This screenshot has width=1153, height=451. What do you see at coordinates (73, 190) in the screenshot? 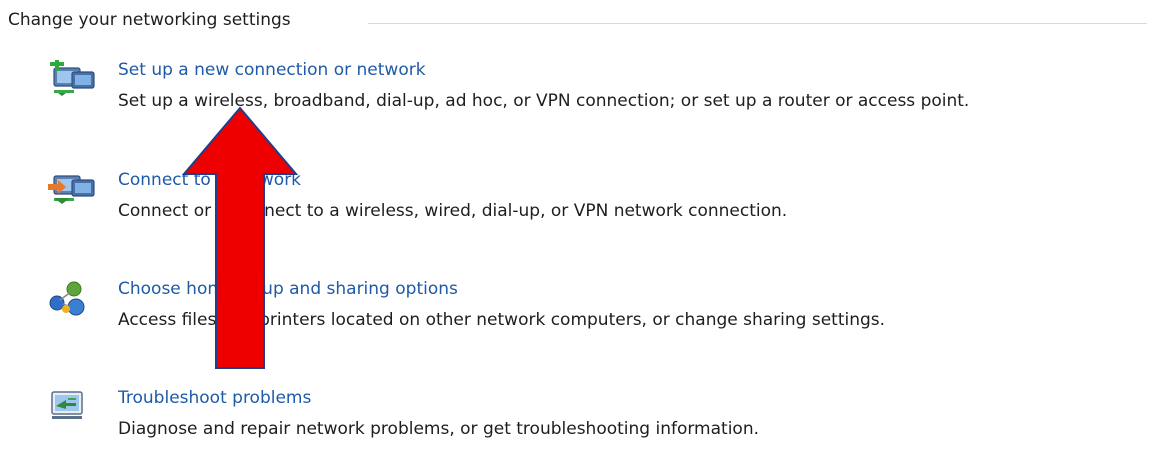
I see `connect-network-icon` at bounding box center [73, 190].